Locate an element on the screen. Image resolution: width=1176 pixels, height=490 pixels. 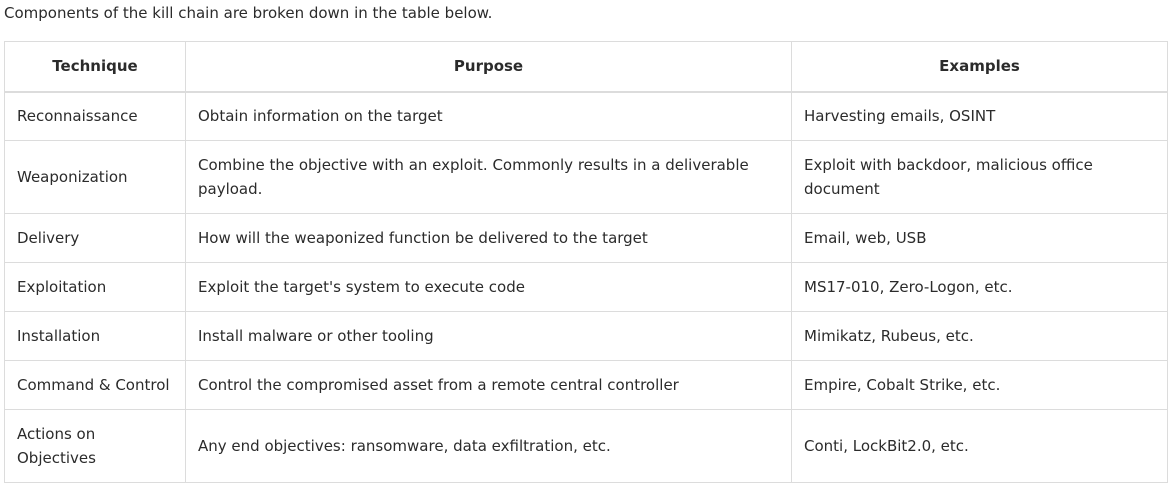
technique-cell: Weaponization is located at coordinates (95, 177).